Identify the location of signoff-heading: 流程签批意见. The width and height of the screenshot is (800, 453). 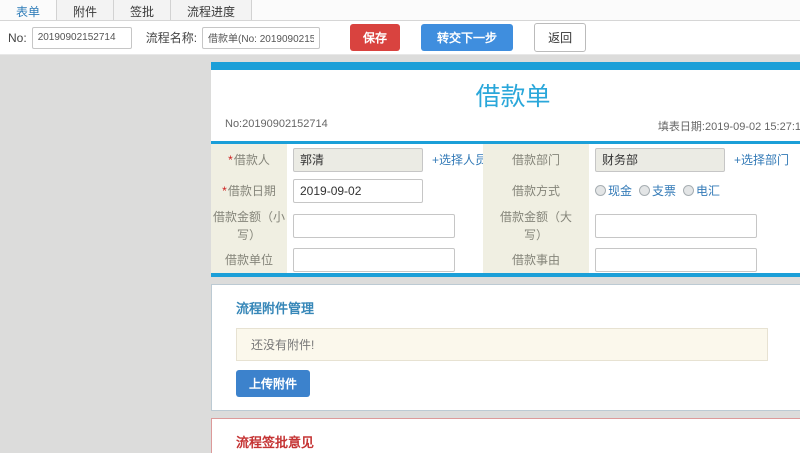
(275, 442).